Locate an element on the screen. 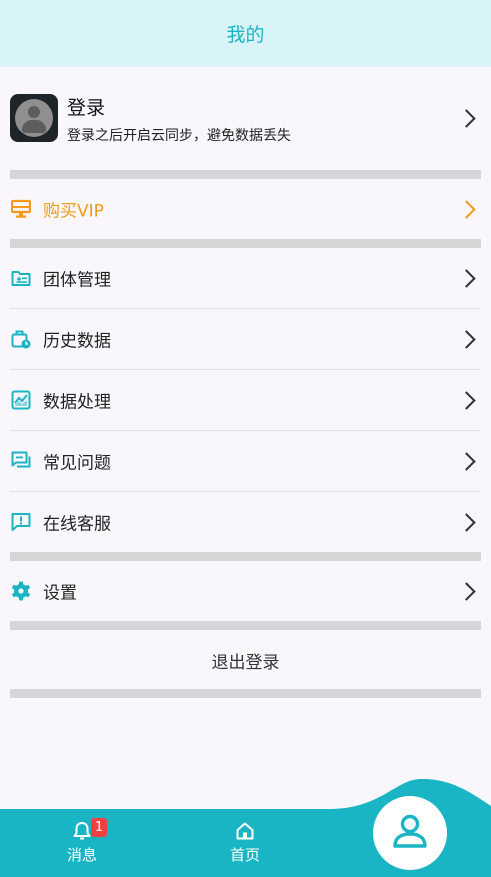  header-bar: 我的 is located at coordinates (245, 33).